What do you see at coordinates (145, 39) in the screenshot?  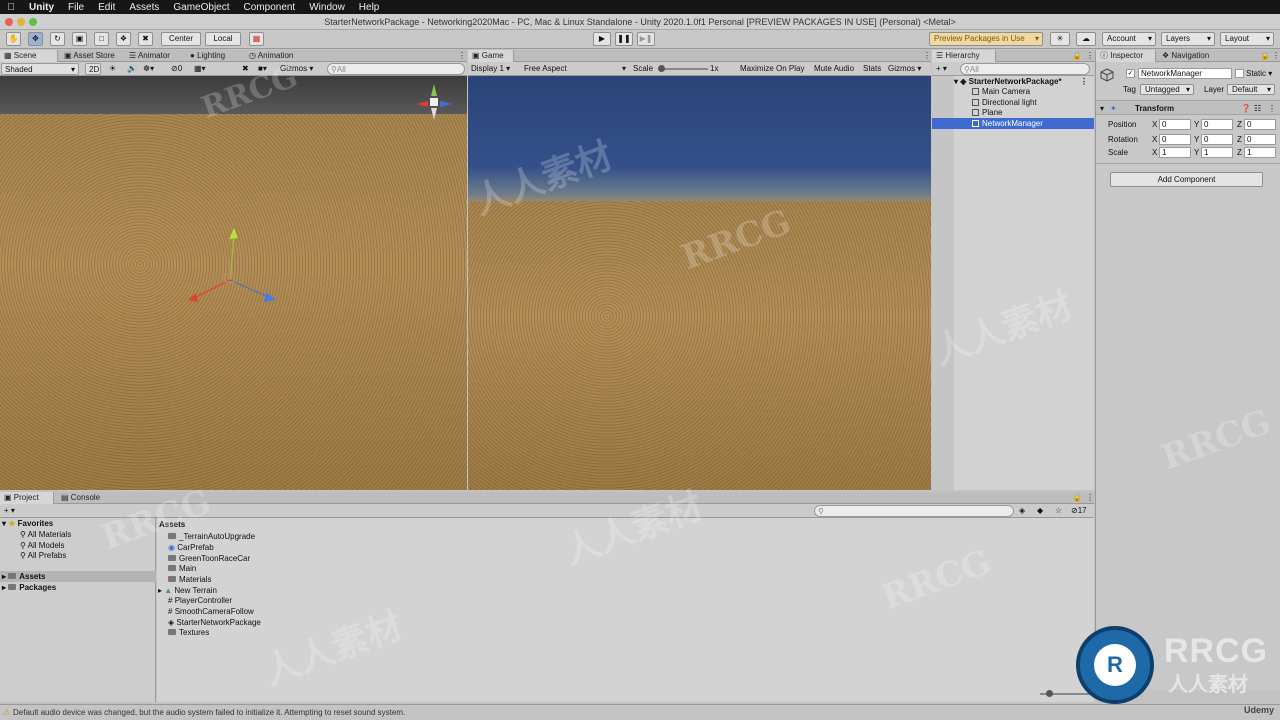 I see `custom-tool-icon: ✖` at bounding box center [145, 39].